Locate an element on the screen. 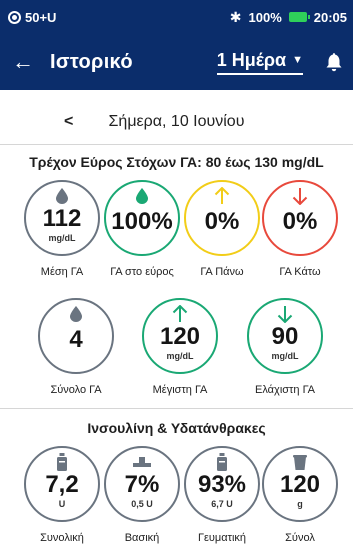 The width and height of the screenshot is (353, 550). range-dropdown-label: 1 Ημέρα is located at coordinates (251, 59).